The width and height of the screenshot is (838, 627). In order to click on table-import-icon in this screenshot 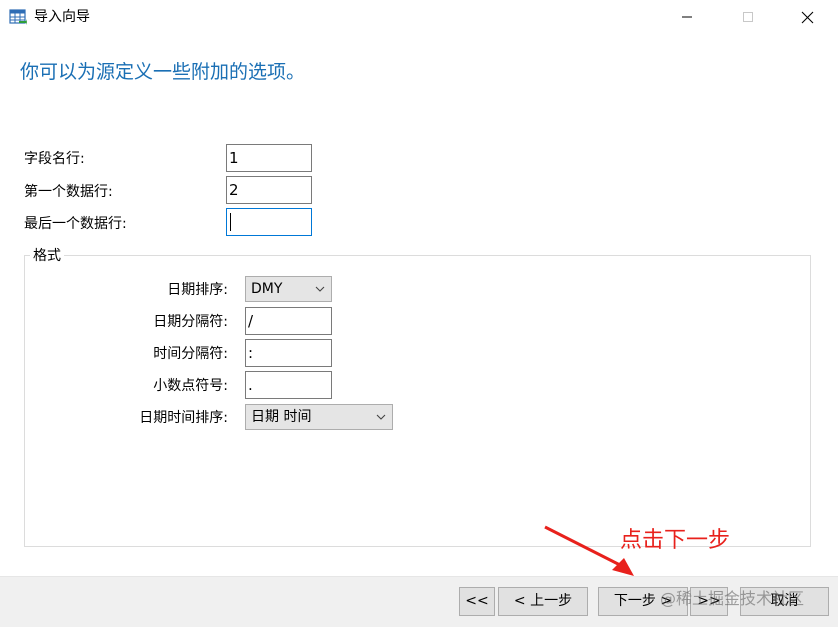, I will do `click(18, 17)`.